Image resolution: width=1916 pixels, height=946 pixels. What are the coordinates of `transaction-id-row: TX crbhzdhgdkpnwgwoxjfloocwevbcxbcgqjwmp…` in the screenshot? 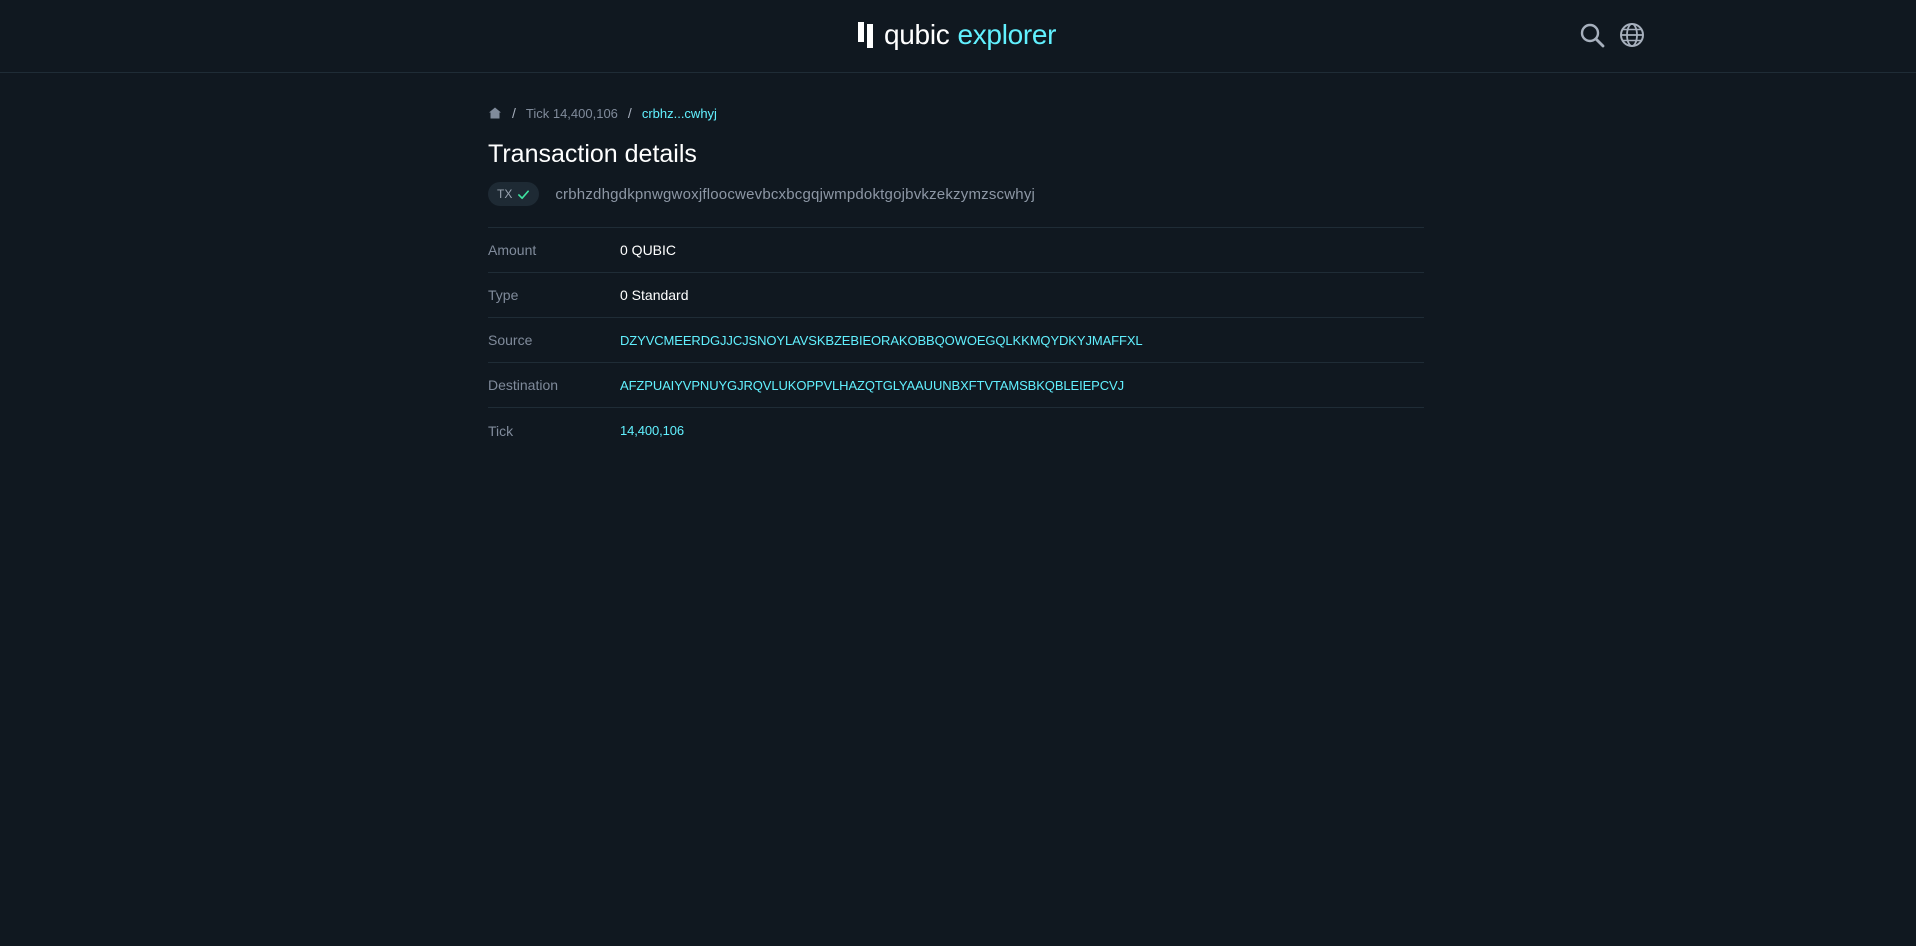 It's located at (956, 194).